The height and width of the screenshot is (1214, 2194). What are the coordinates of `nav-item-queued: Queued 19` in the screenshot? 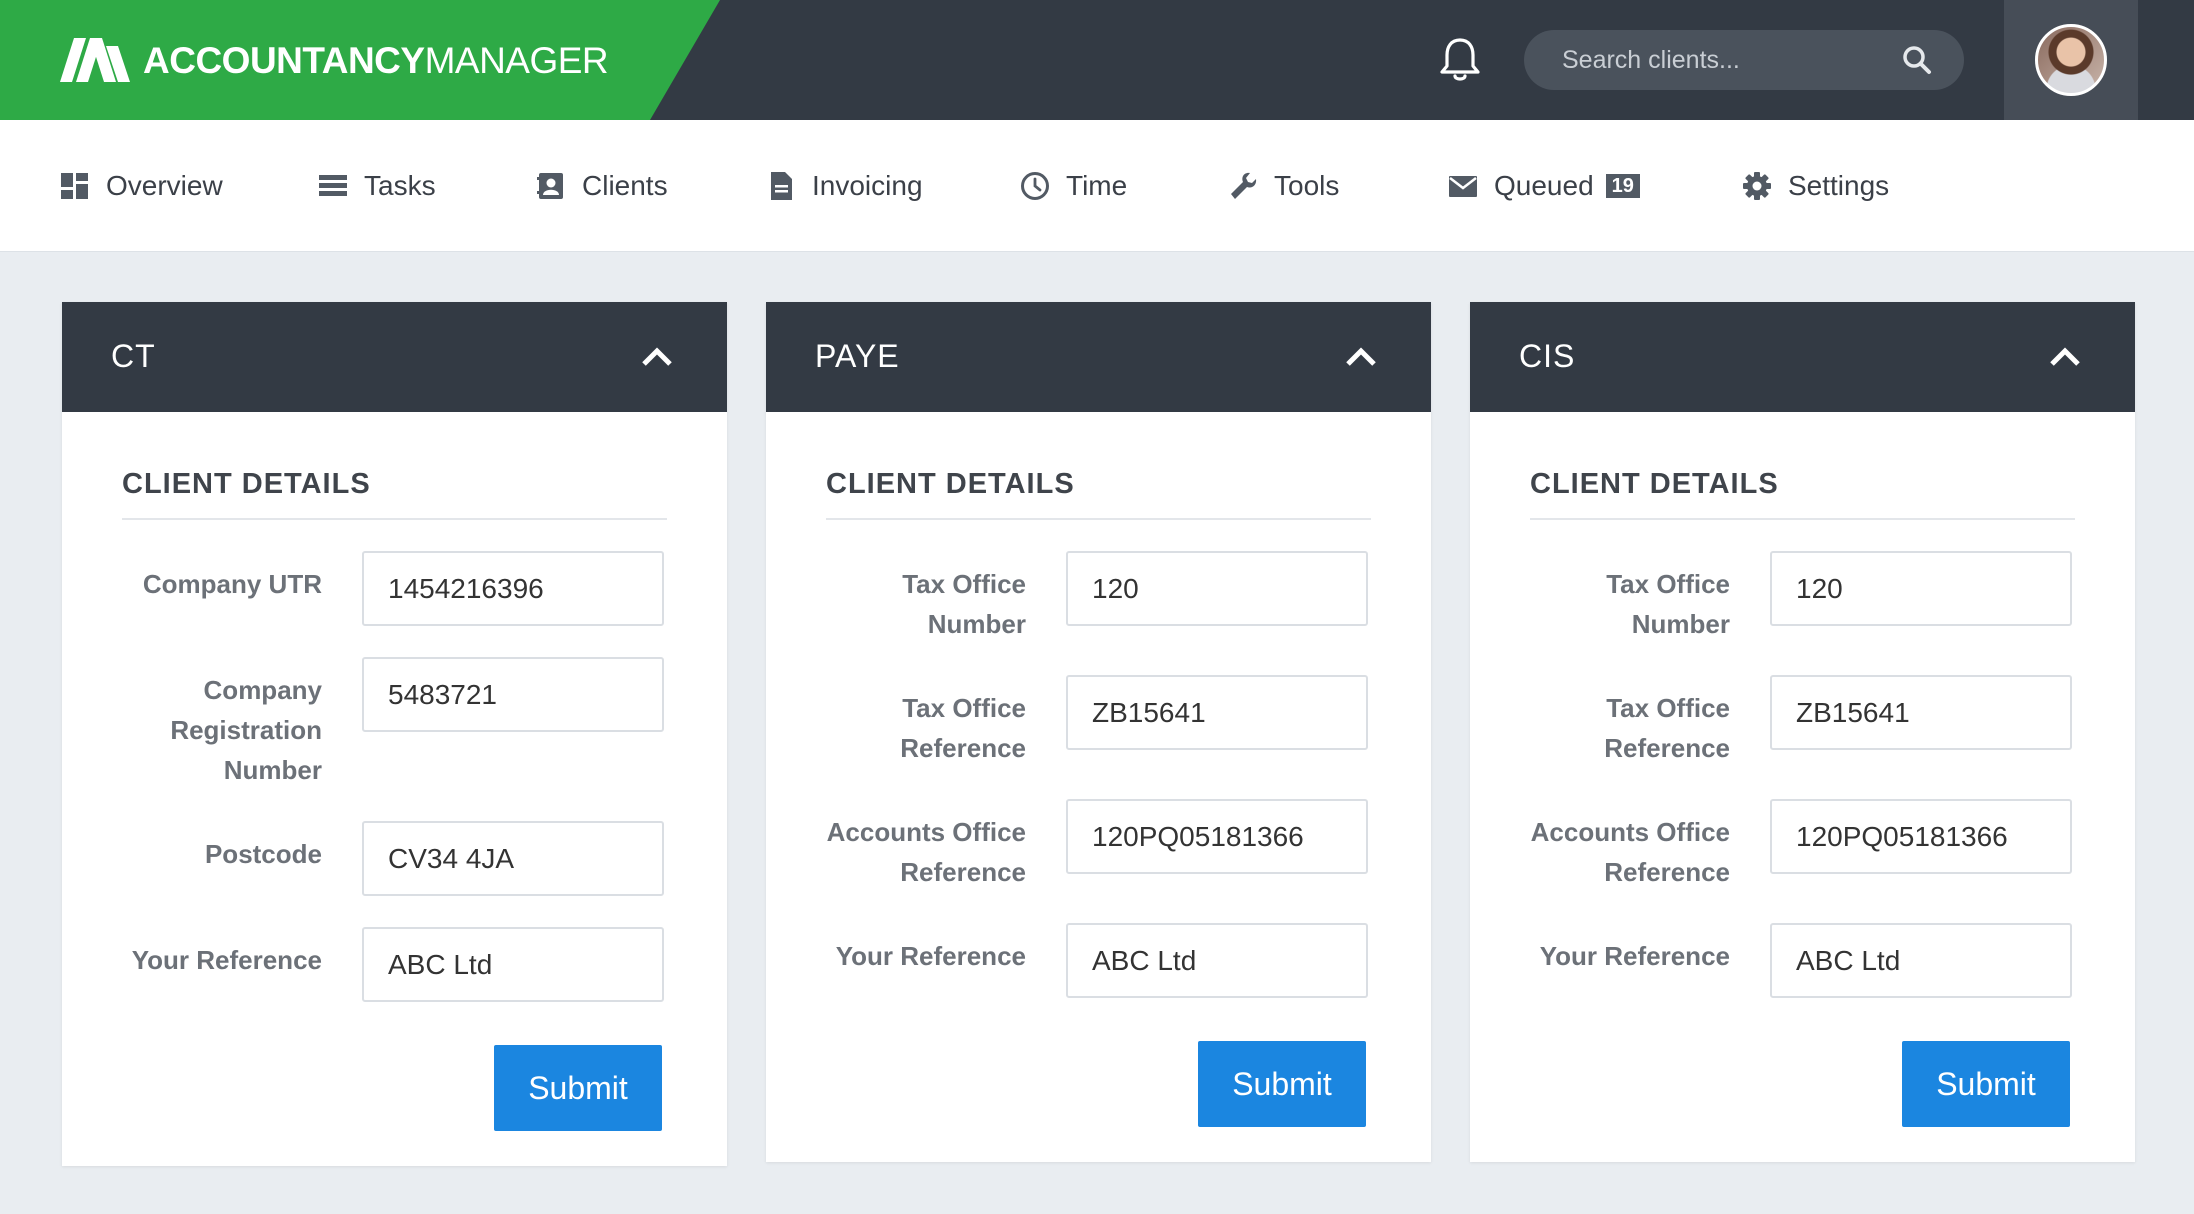 It's located at (1544, 186).